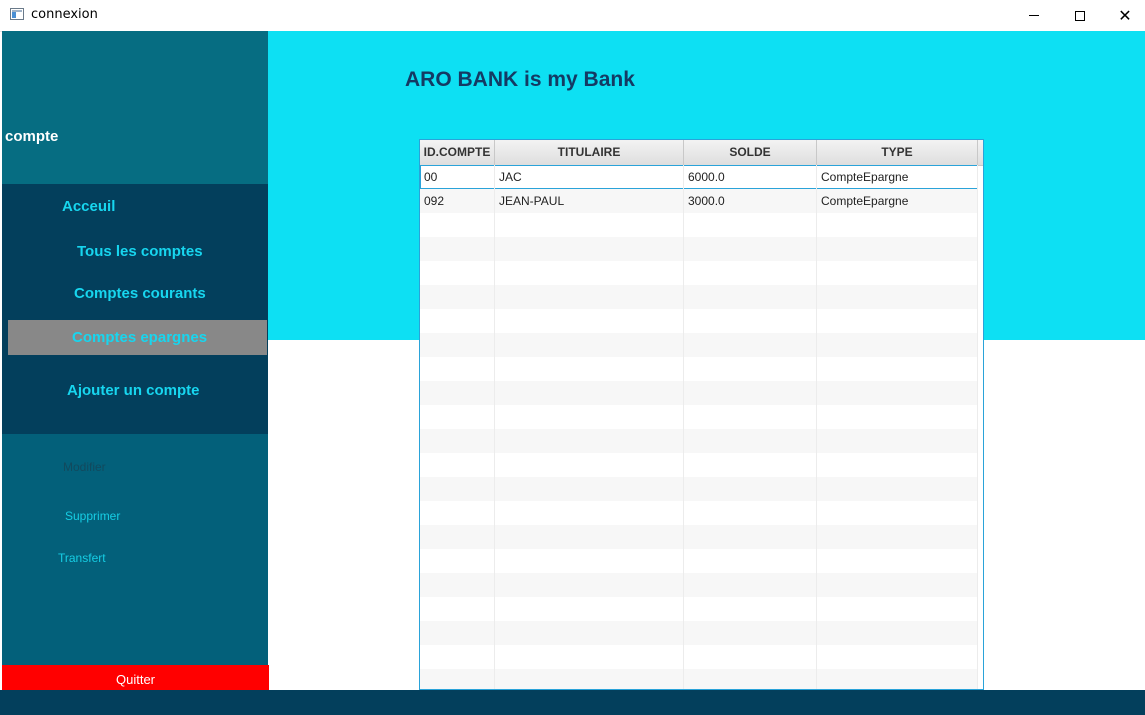 The height and width of the screenshot is (715, 1145). I want to click on nav-item-tous-les-comptes: Tous les comptes, so click(140, 251).